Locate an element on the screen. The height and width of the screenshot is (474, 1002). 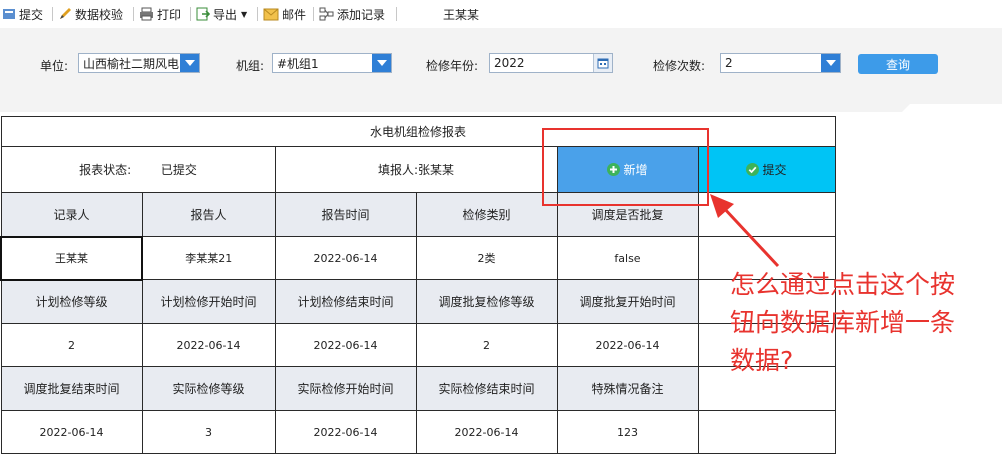
unit-label: 单位: is located at coordinates (54, 66).